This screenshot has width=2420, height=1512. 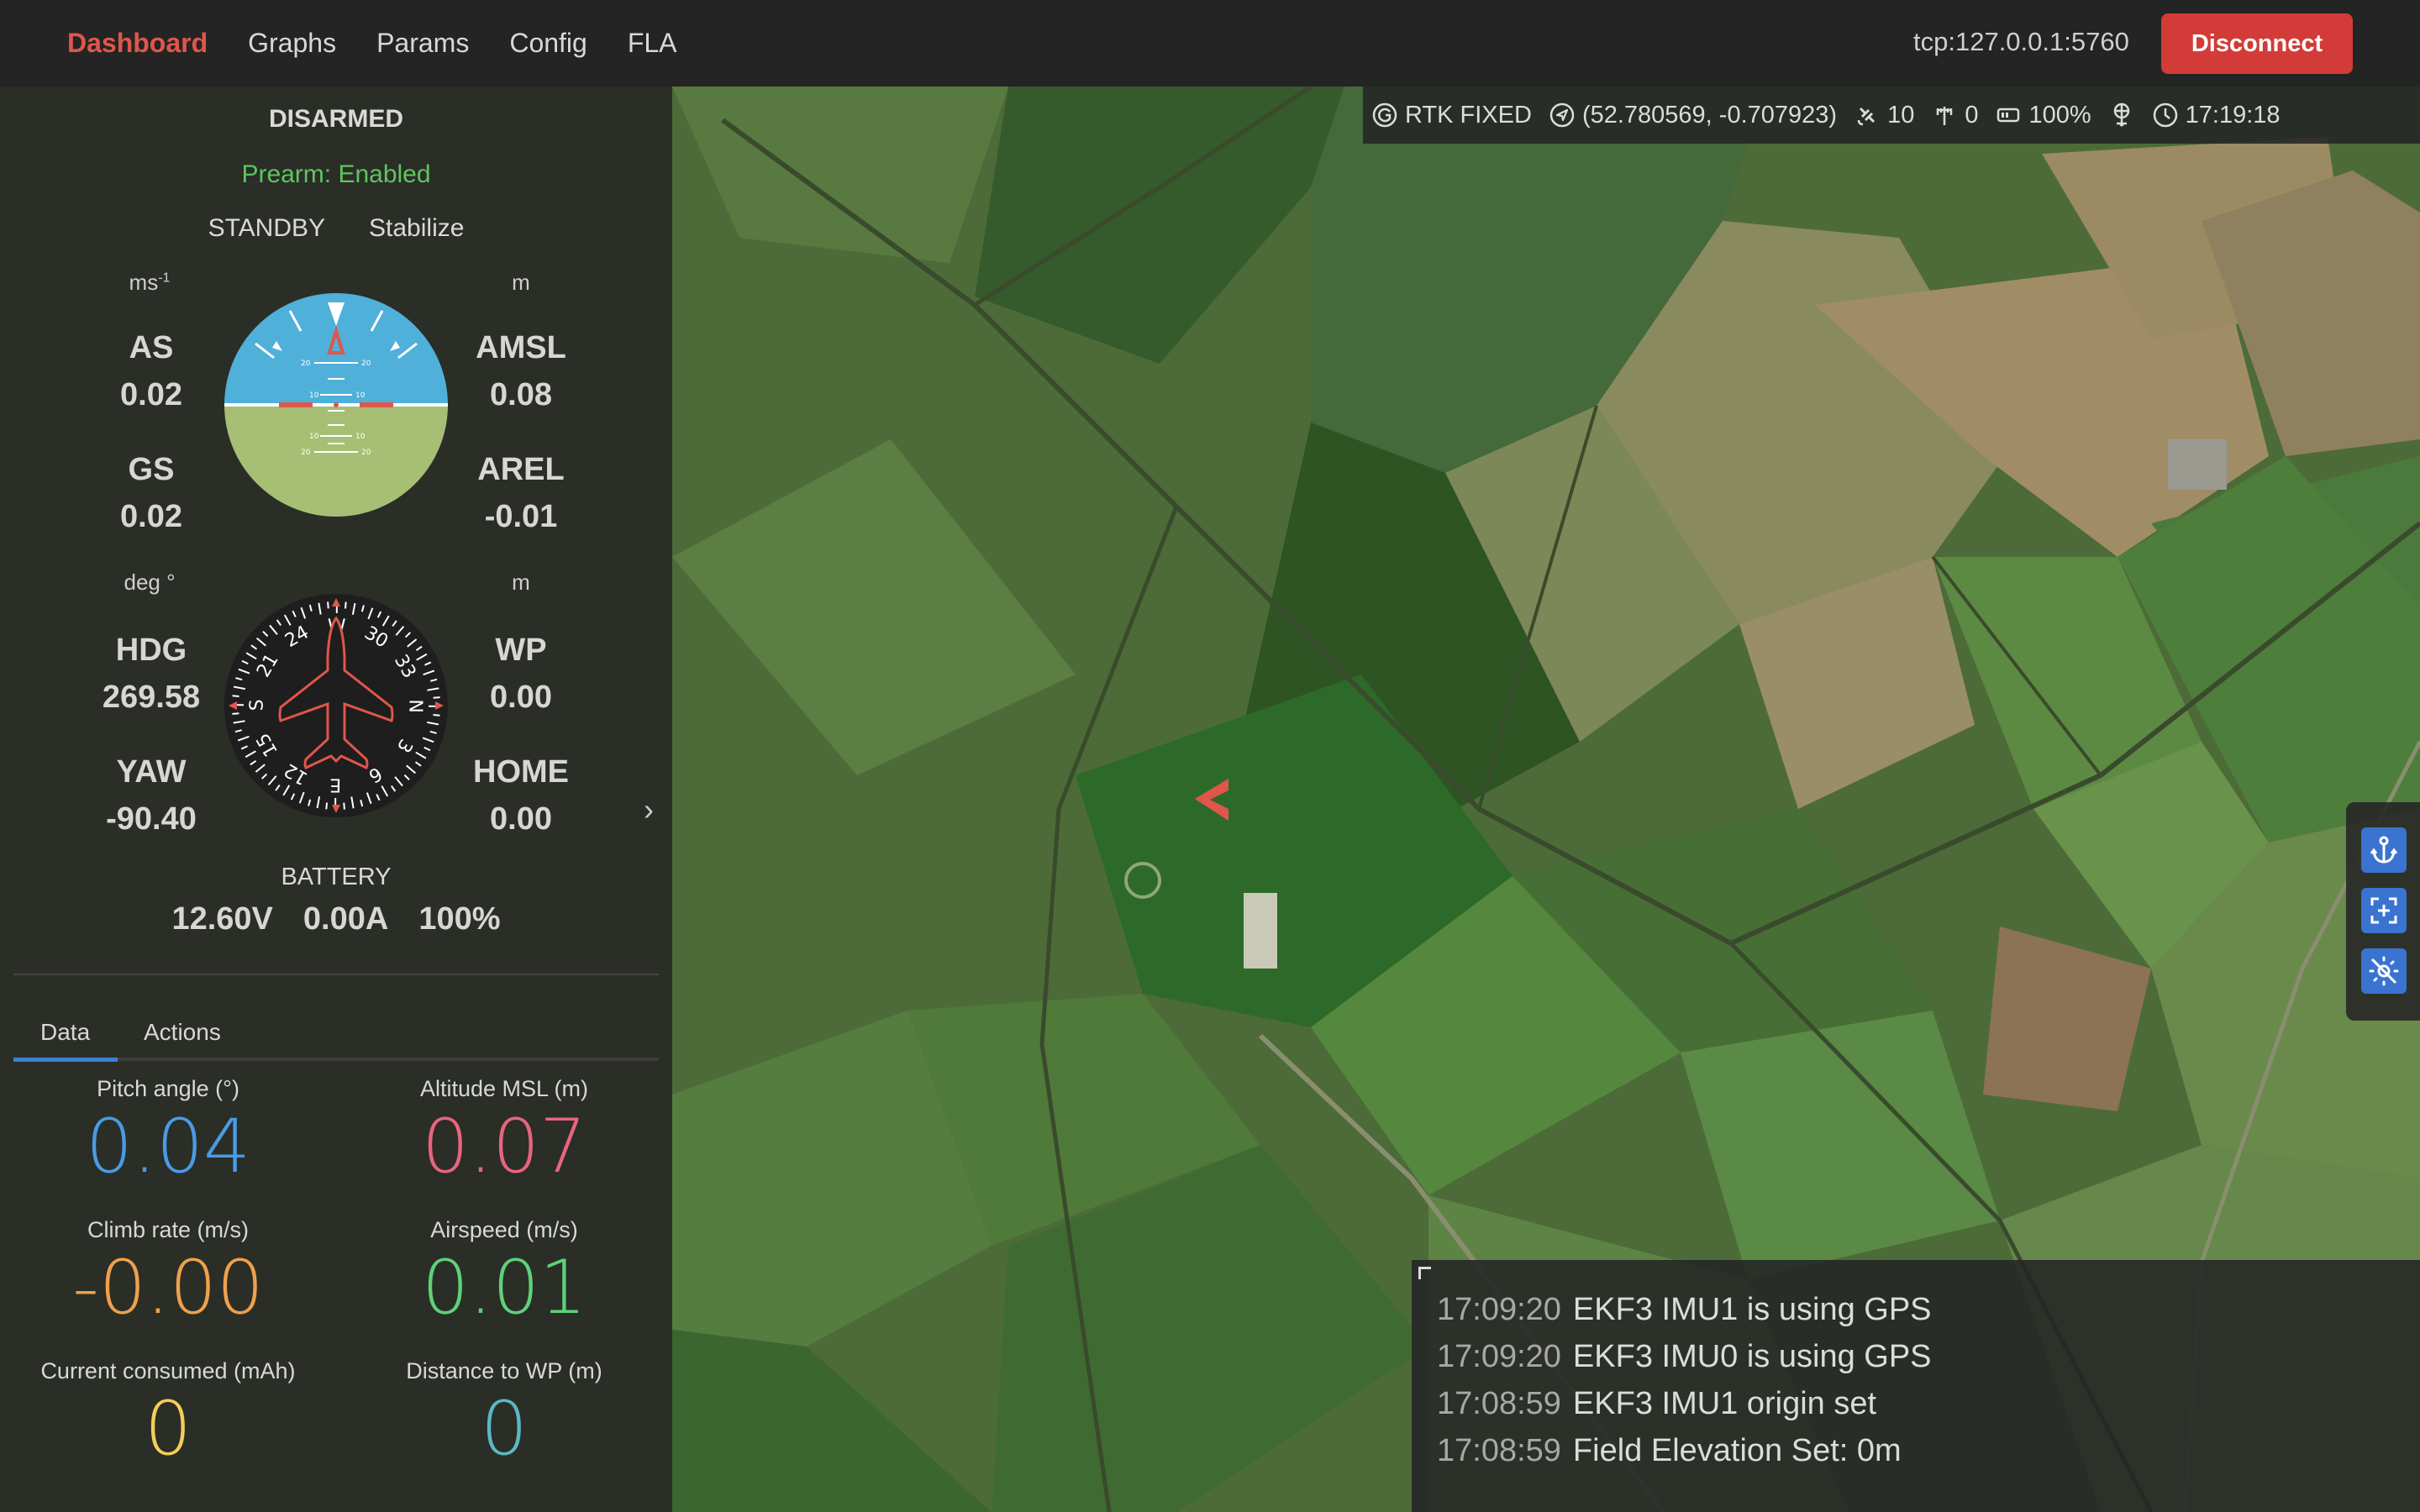 I want to click on signal-value: 0, so click(x=1972, y=115).